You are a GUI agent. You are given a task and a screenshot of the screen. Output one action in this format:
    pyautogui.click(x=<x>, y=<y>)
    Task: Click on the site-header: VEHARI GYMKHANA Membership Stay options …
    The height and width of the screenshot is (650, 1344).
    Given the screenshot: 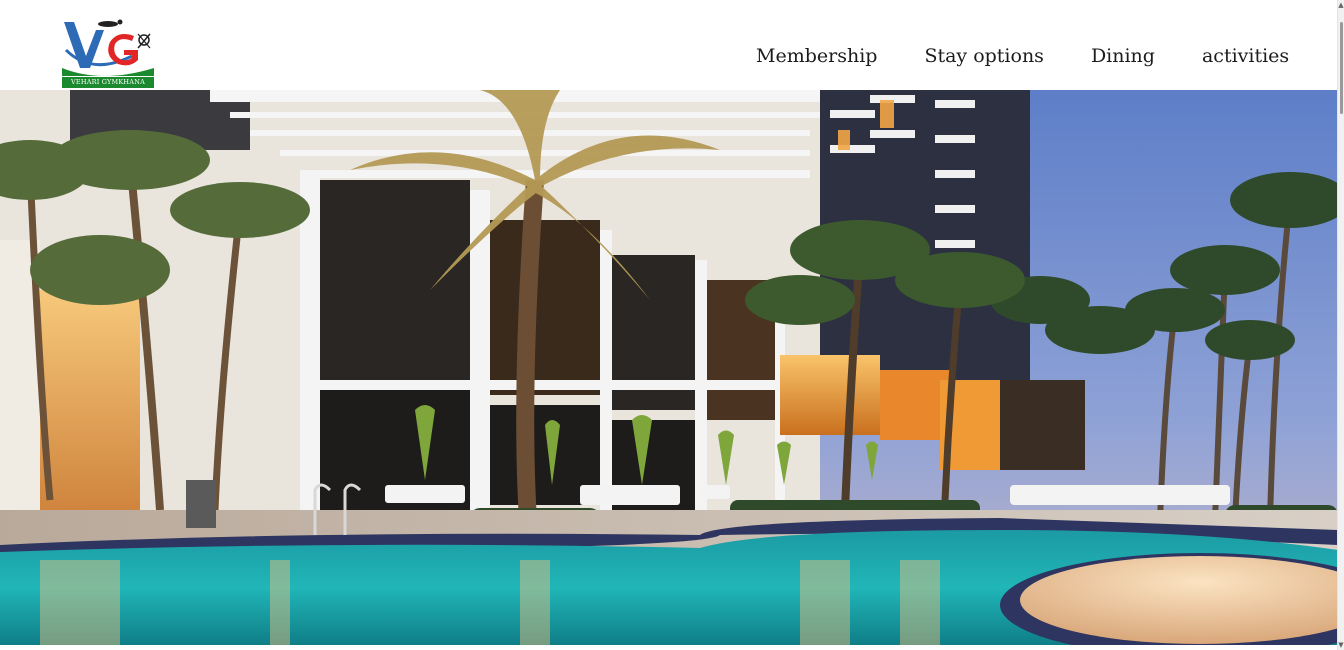 What is the action you would take?
    pyautogui.click(x=669, y=45)
    